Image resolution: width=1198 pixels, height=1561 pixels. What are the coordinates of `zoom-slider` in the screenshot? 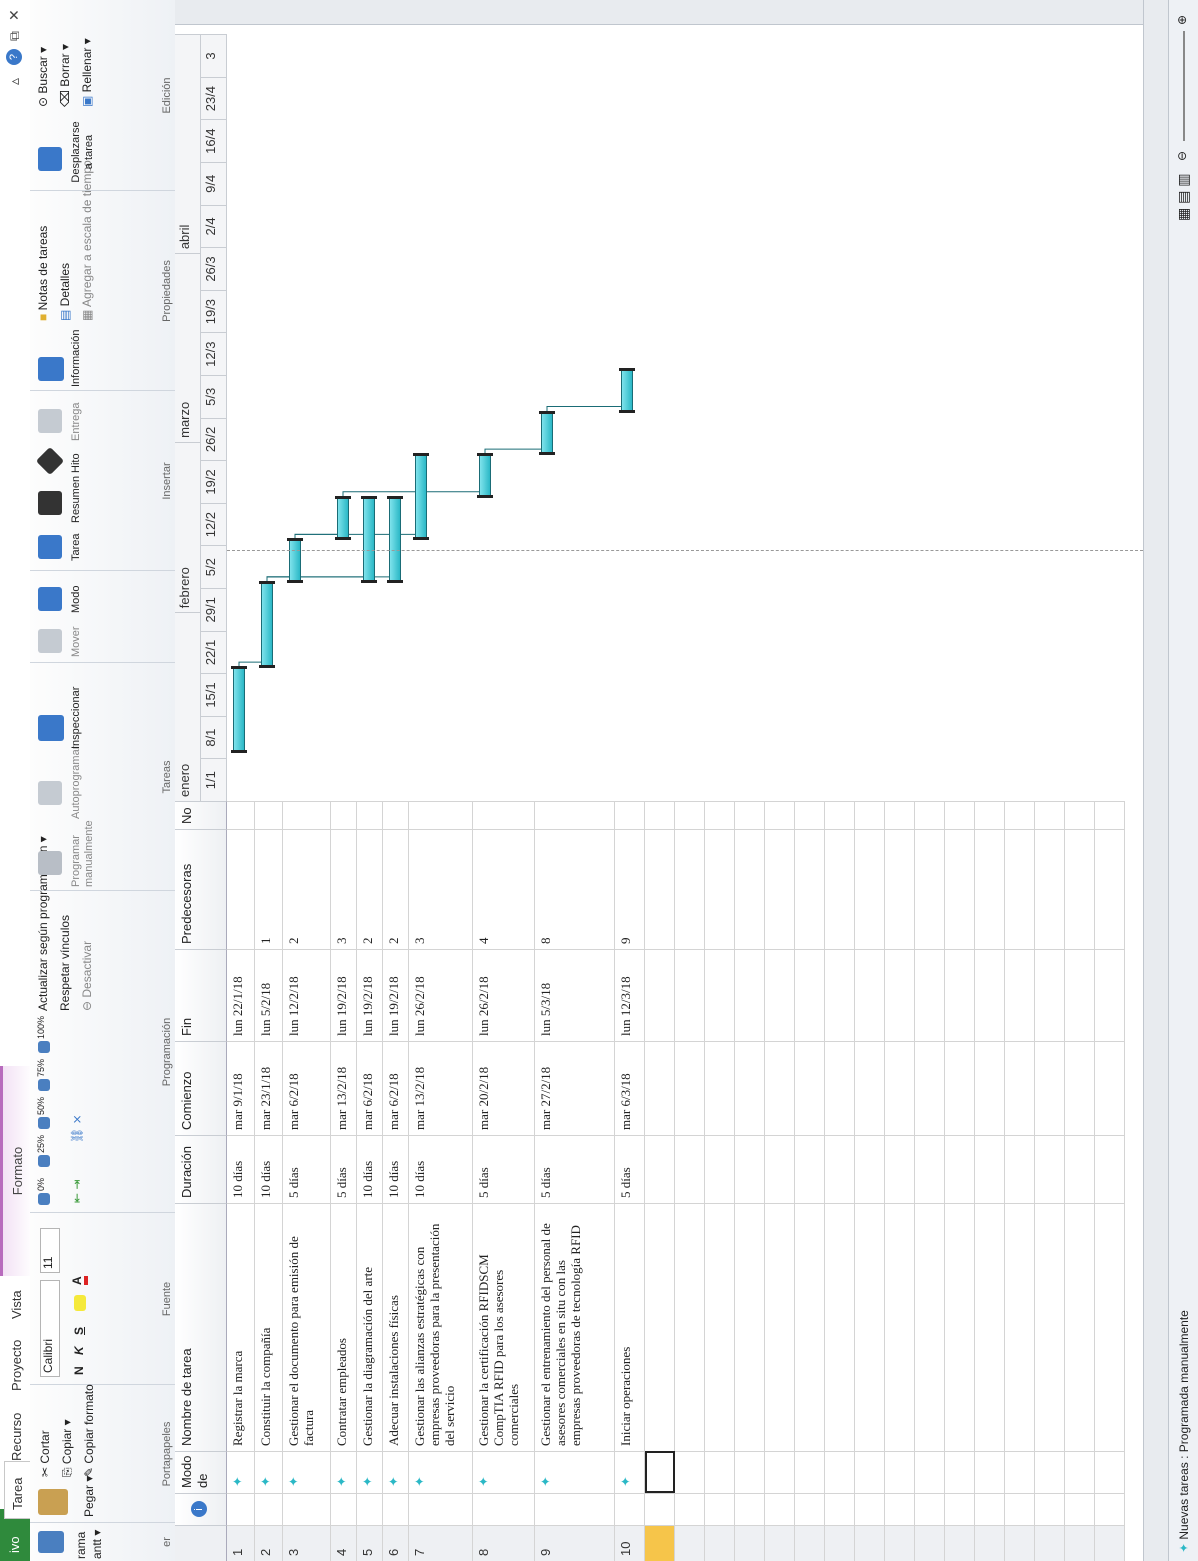 It's located at (1184, 86).